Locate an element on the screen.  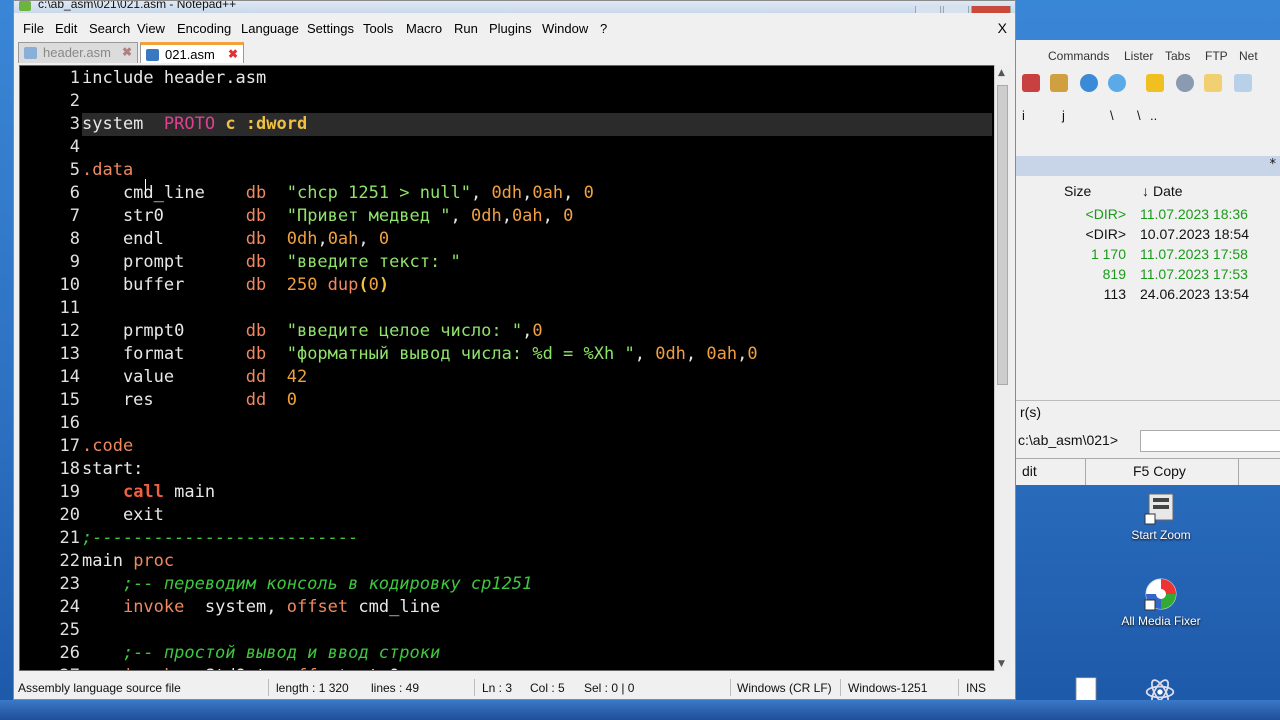
menu-file: File is located at coordinates (33, 28).